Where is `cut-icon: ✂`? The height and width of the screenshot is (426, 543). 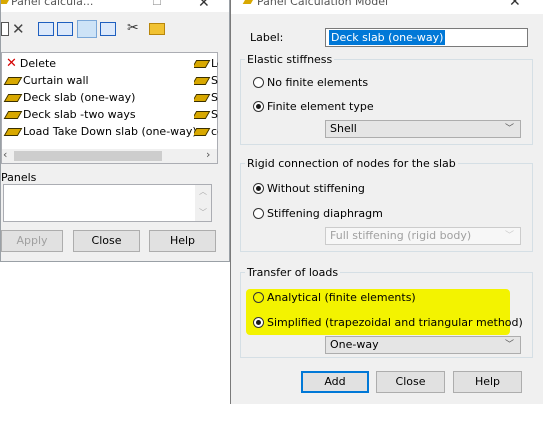
cut-icon: ✂ is located at coordinates (133, 28).